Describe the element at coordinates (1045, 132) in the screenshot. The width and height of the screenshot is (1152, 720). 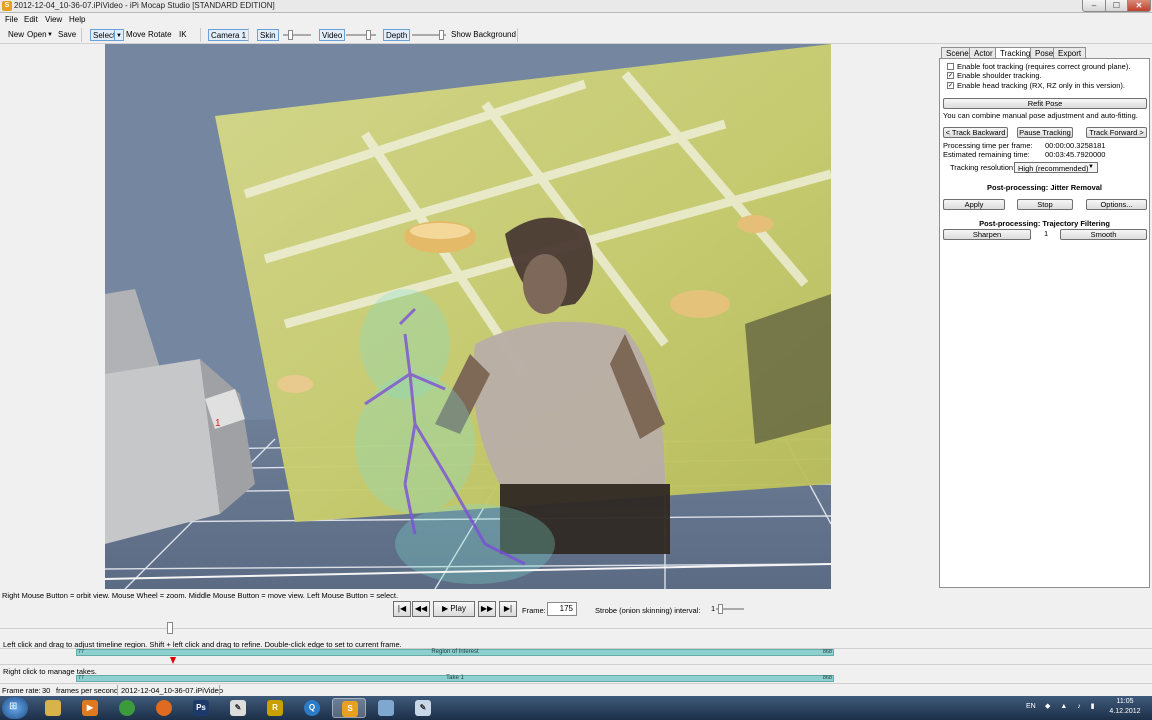
I see `pause-tracking-button: Pause Tracking` at that location.